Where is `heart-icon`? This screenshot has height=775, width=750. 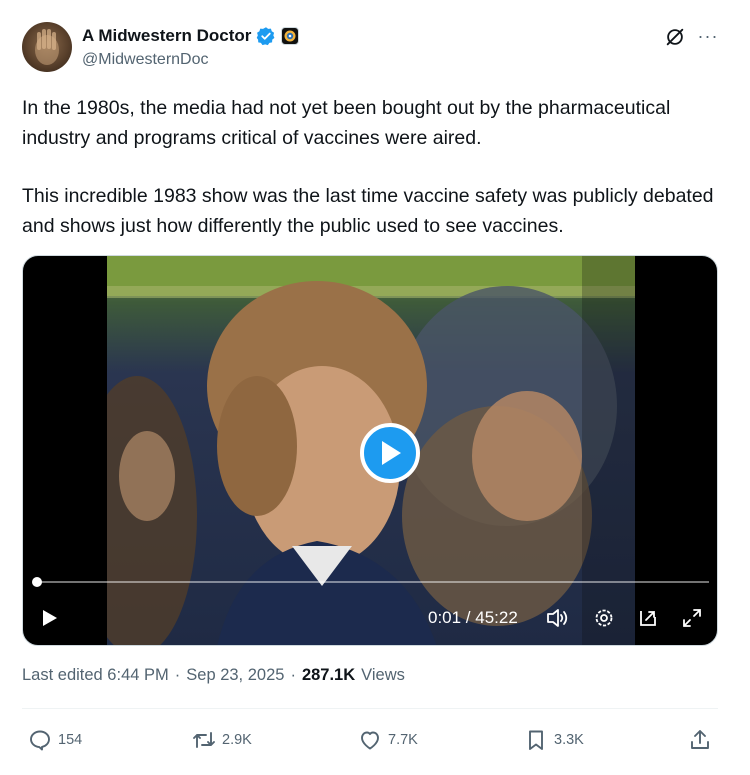 heart-icon is located at coordinates (370, 740).